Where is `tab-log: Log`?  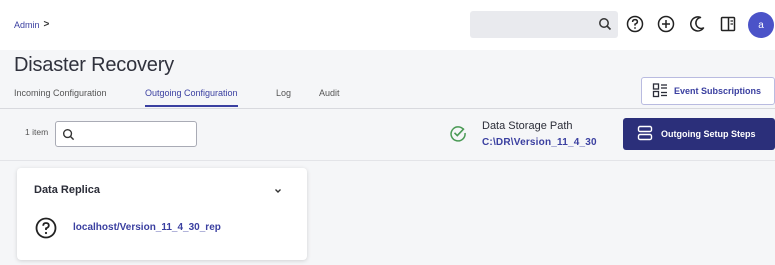
tab-log: Log is located at coordinates (283, 97).